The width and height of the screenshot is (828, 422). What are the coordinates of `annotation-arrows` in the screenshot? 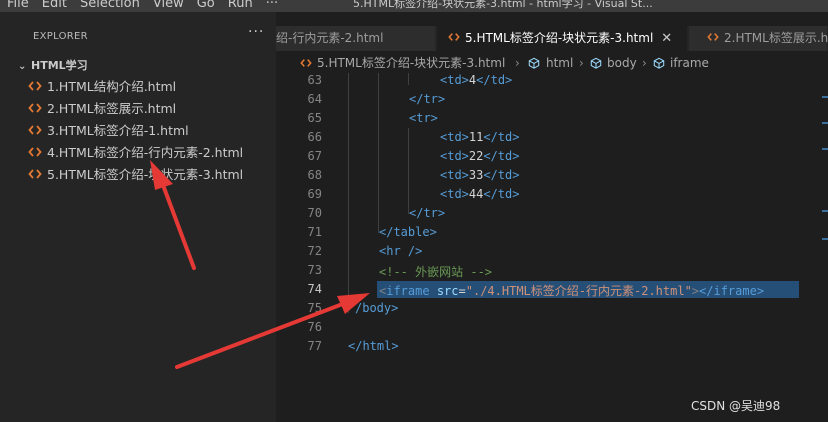 It's located at (260, 264).